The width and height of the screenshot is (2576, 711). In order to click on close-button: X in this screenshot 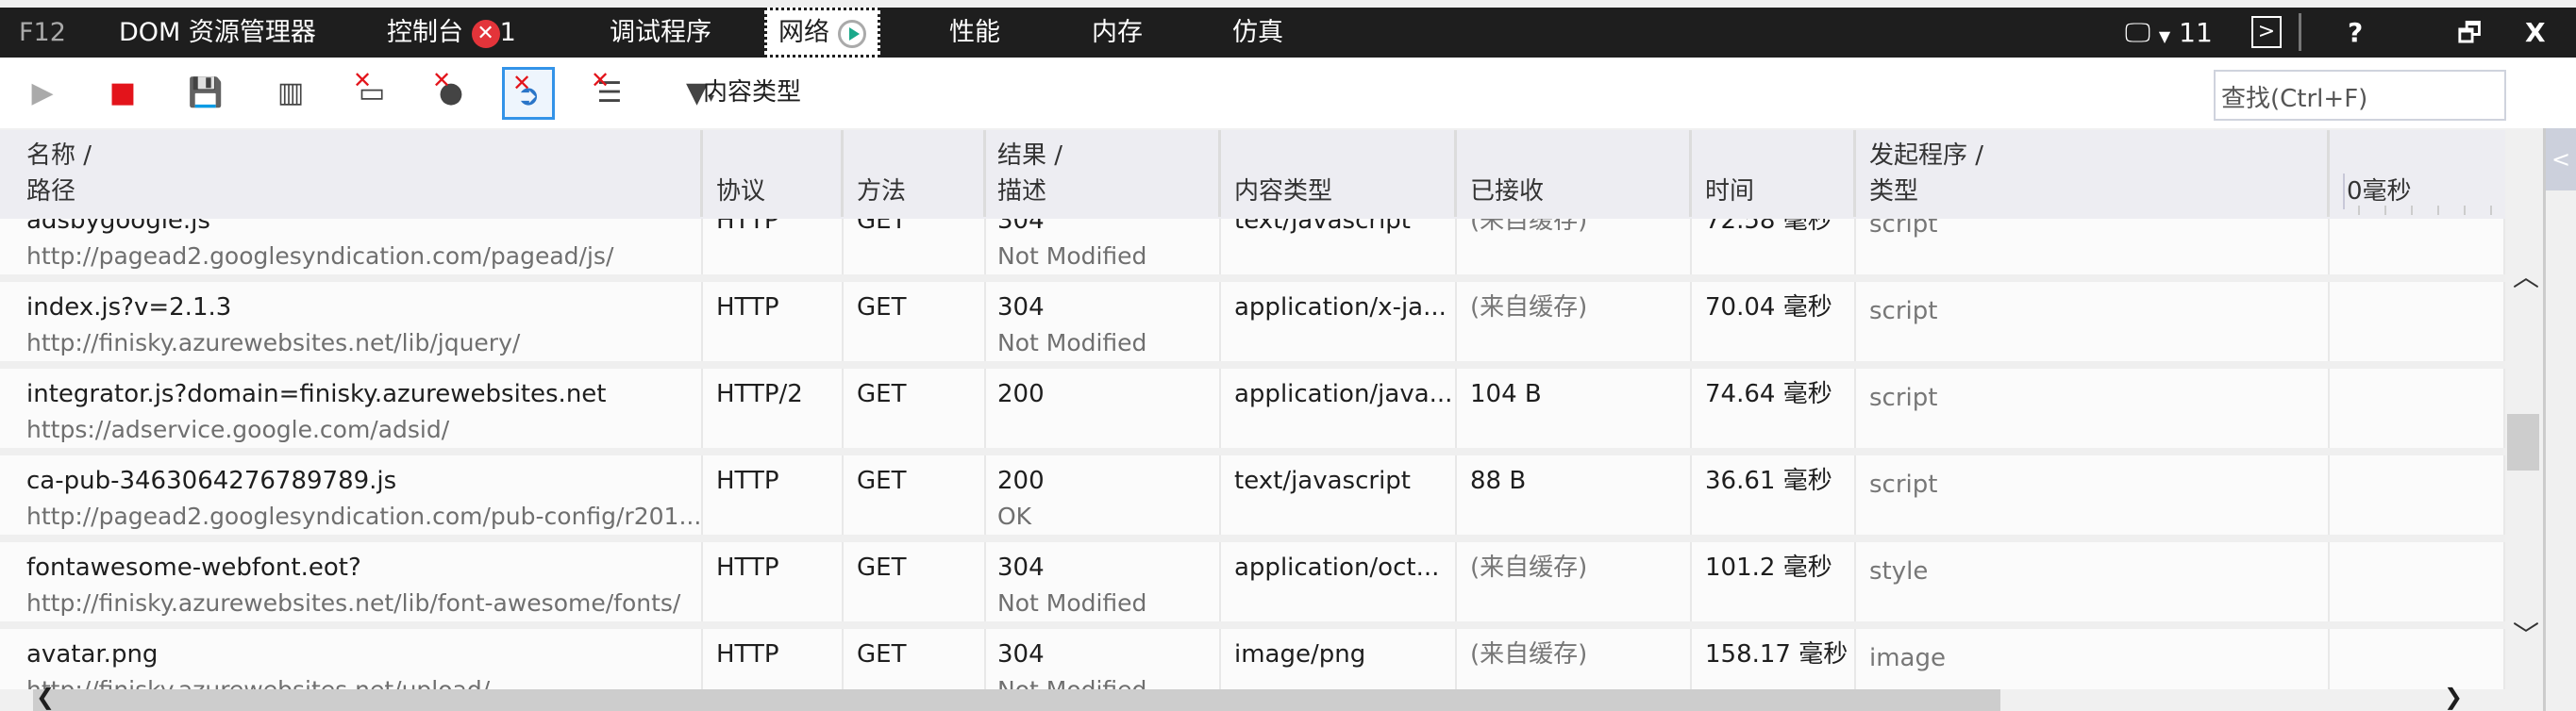, I will do `click(2535, 33)`.